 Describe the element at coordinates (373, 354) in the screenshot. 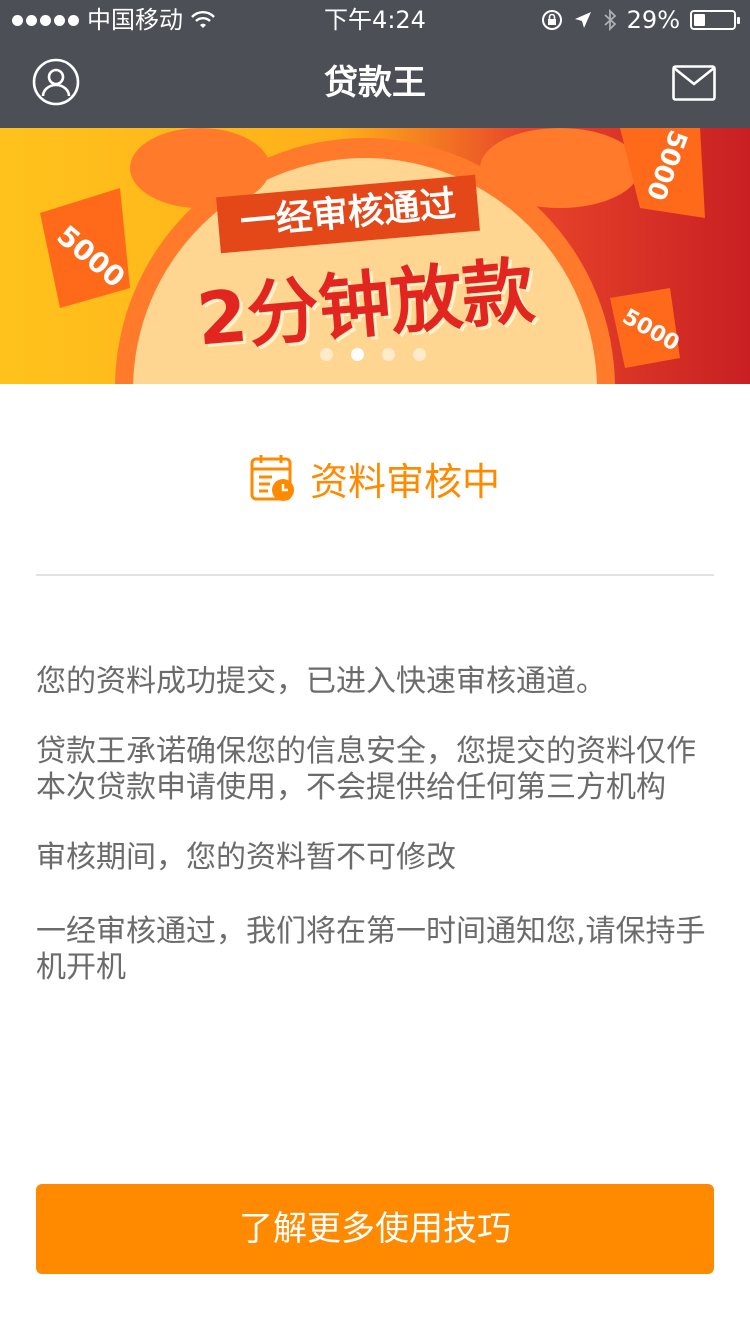

I see `banner-pager` at that location.